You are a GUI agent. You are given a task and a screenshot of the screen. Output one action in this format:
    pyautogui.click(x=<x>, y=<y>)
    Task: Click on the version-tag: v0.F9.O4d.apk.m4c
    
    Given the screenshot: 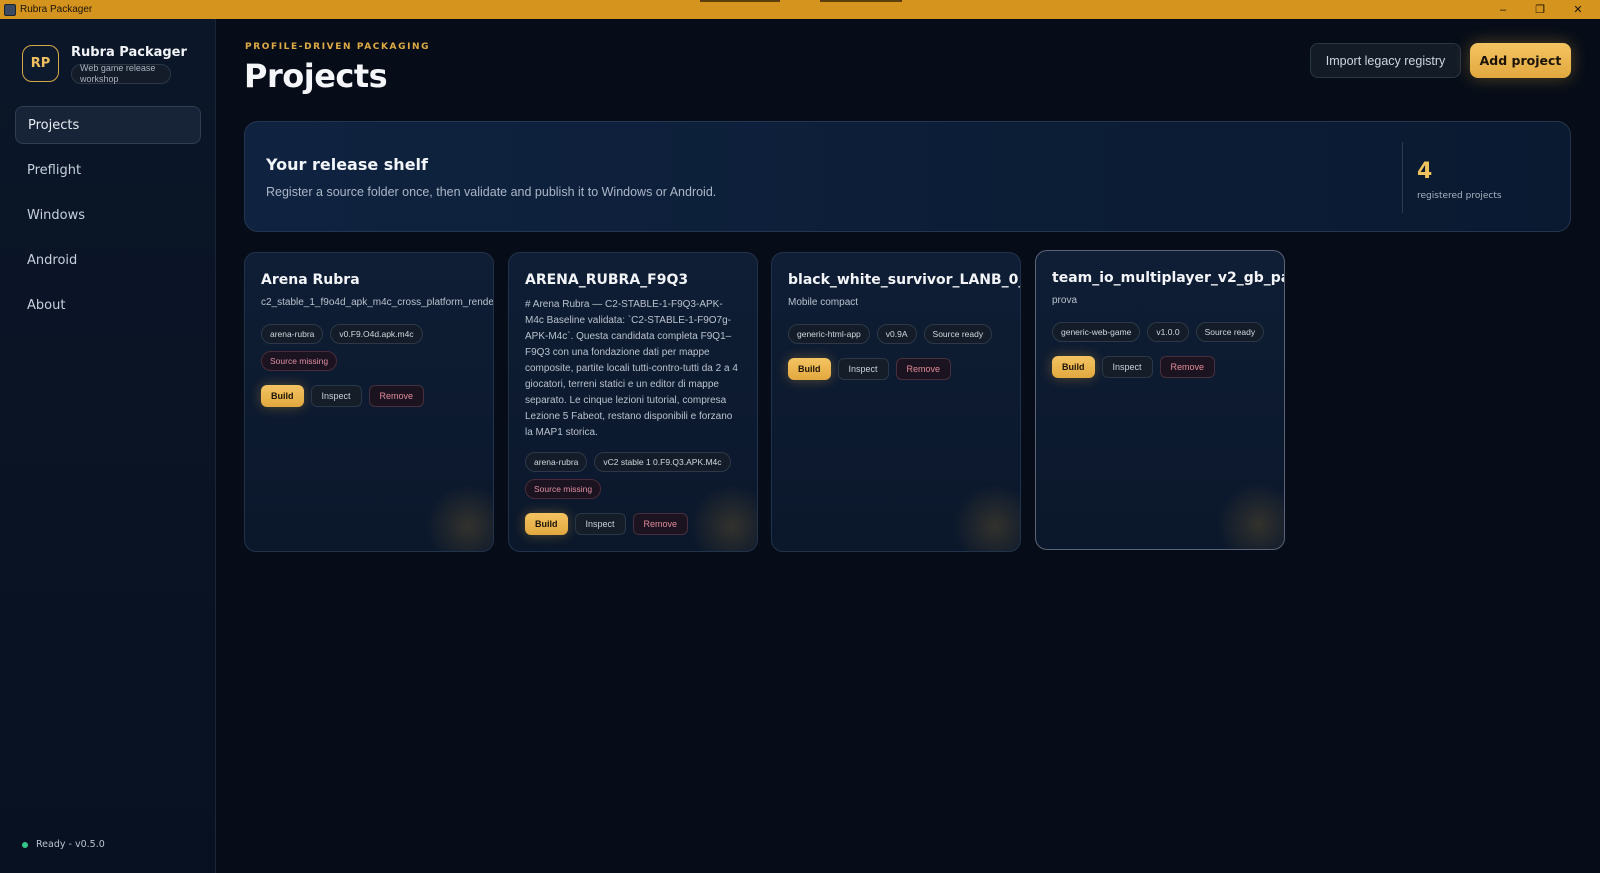 What is the action you would take?
    pyautogui.click(x=376, y=334)
    